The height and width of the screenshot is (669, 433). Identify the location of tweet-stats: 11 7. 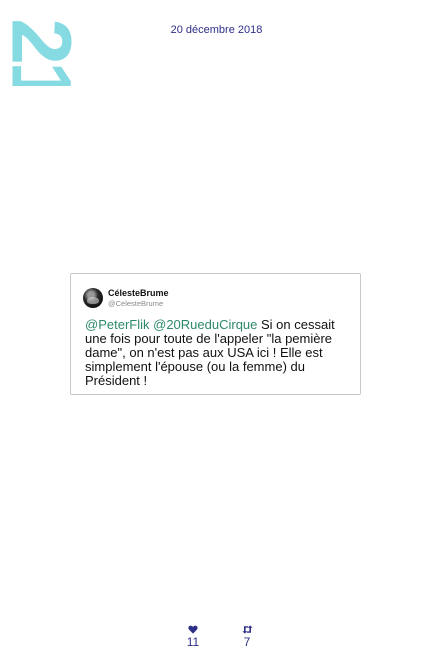
(216, 639).